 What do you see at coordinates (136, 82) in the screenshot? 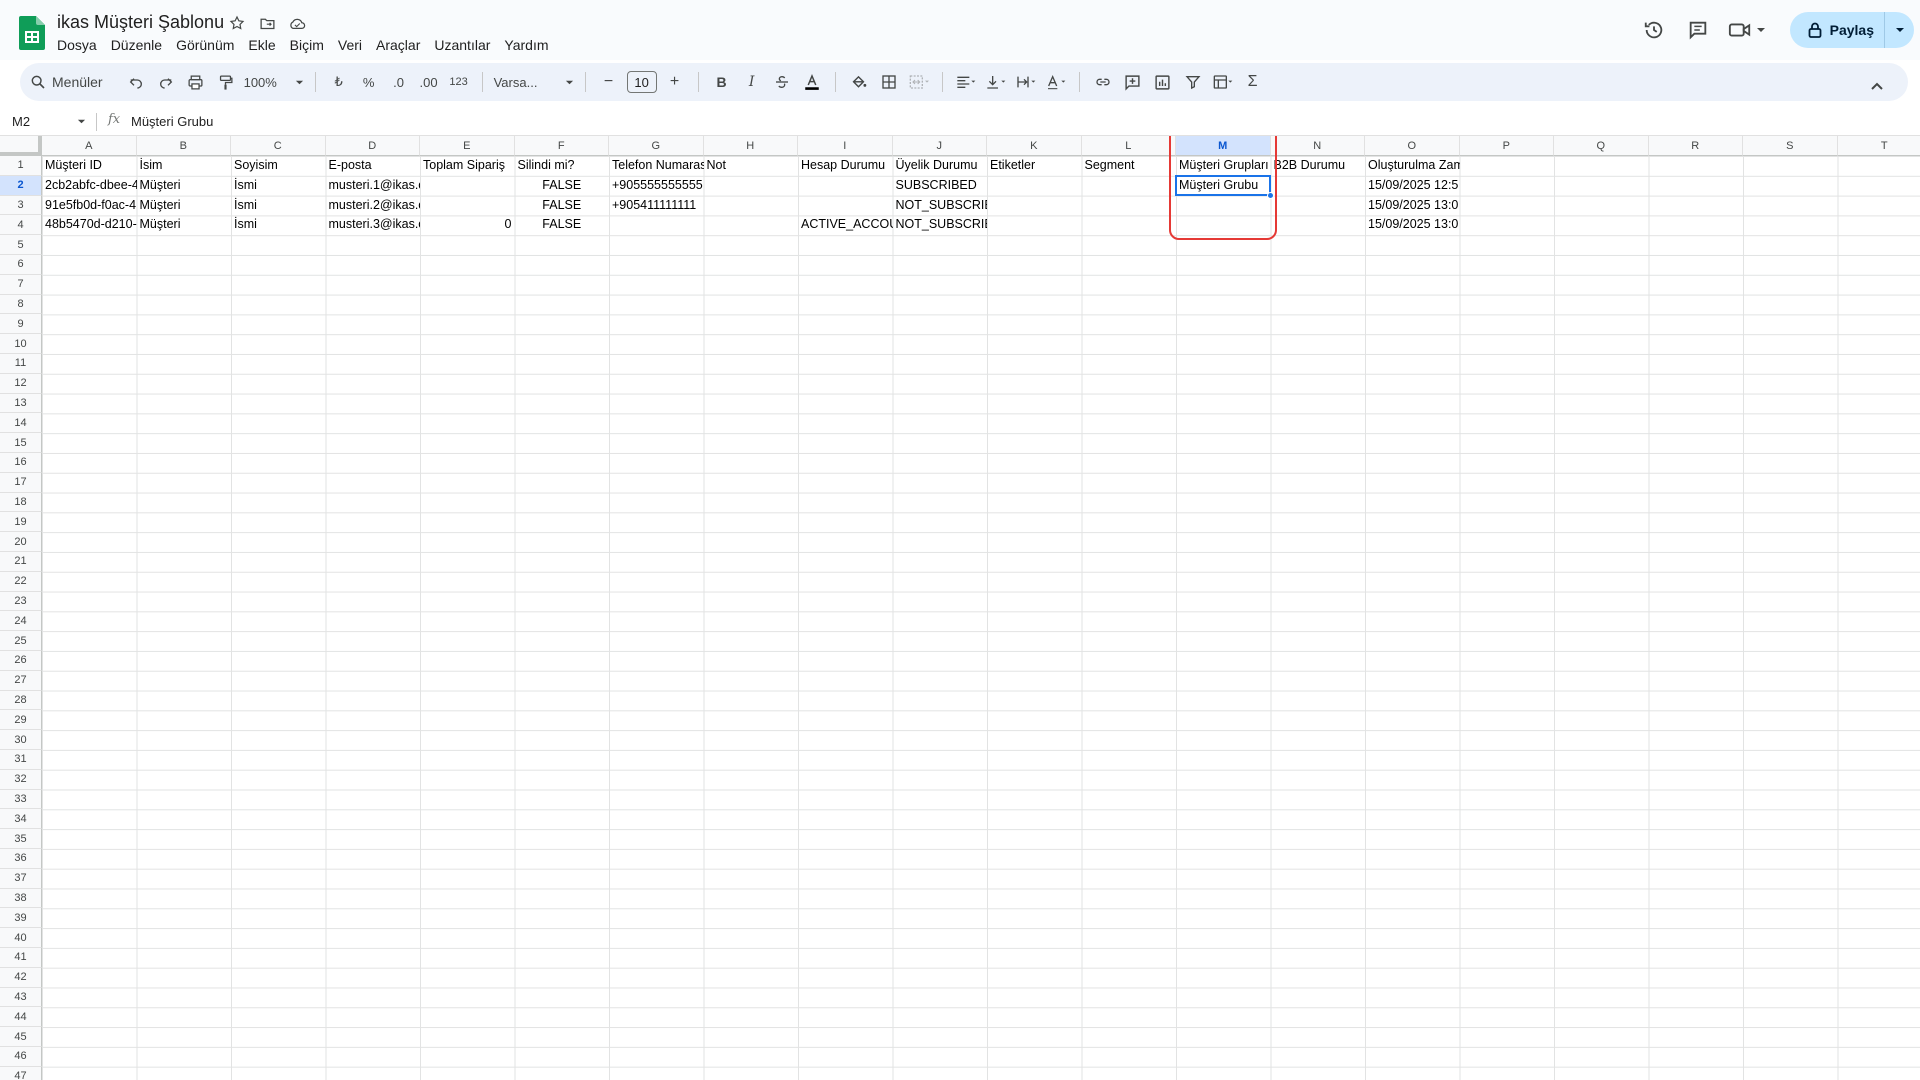
I see `undo-icon` at bounding box center [136, 82].